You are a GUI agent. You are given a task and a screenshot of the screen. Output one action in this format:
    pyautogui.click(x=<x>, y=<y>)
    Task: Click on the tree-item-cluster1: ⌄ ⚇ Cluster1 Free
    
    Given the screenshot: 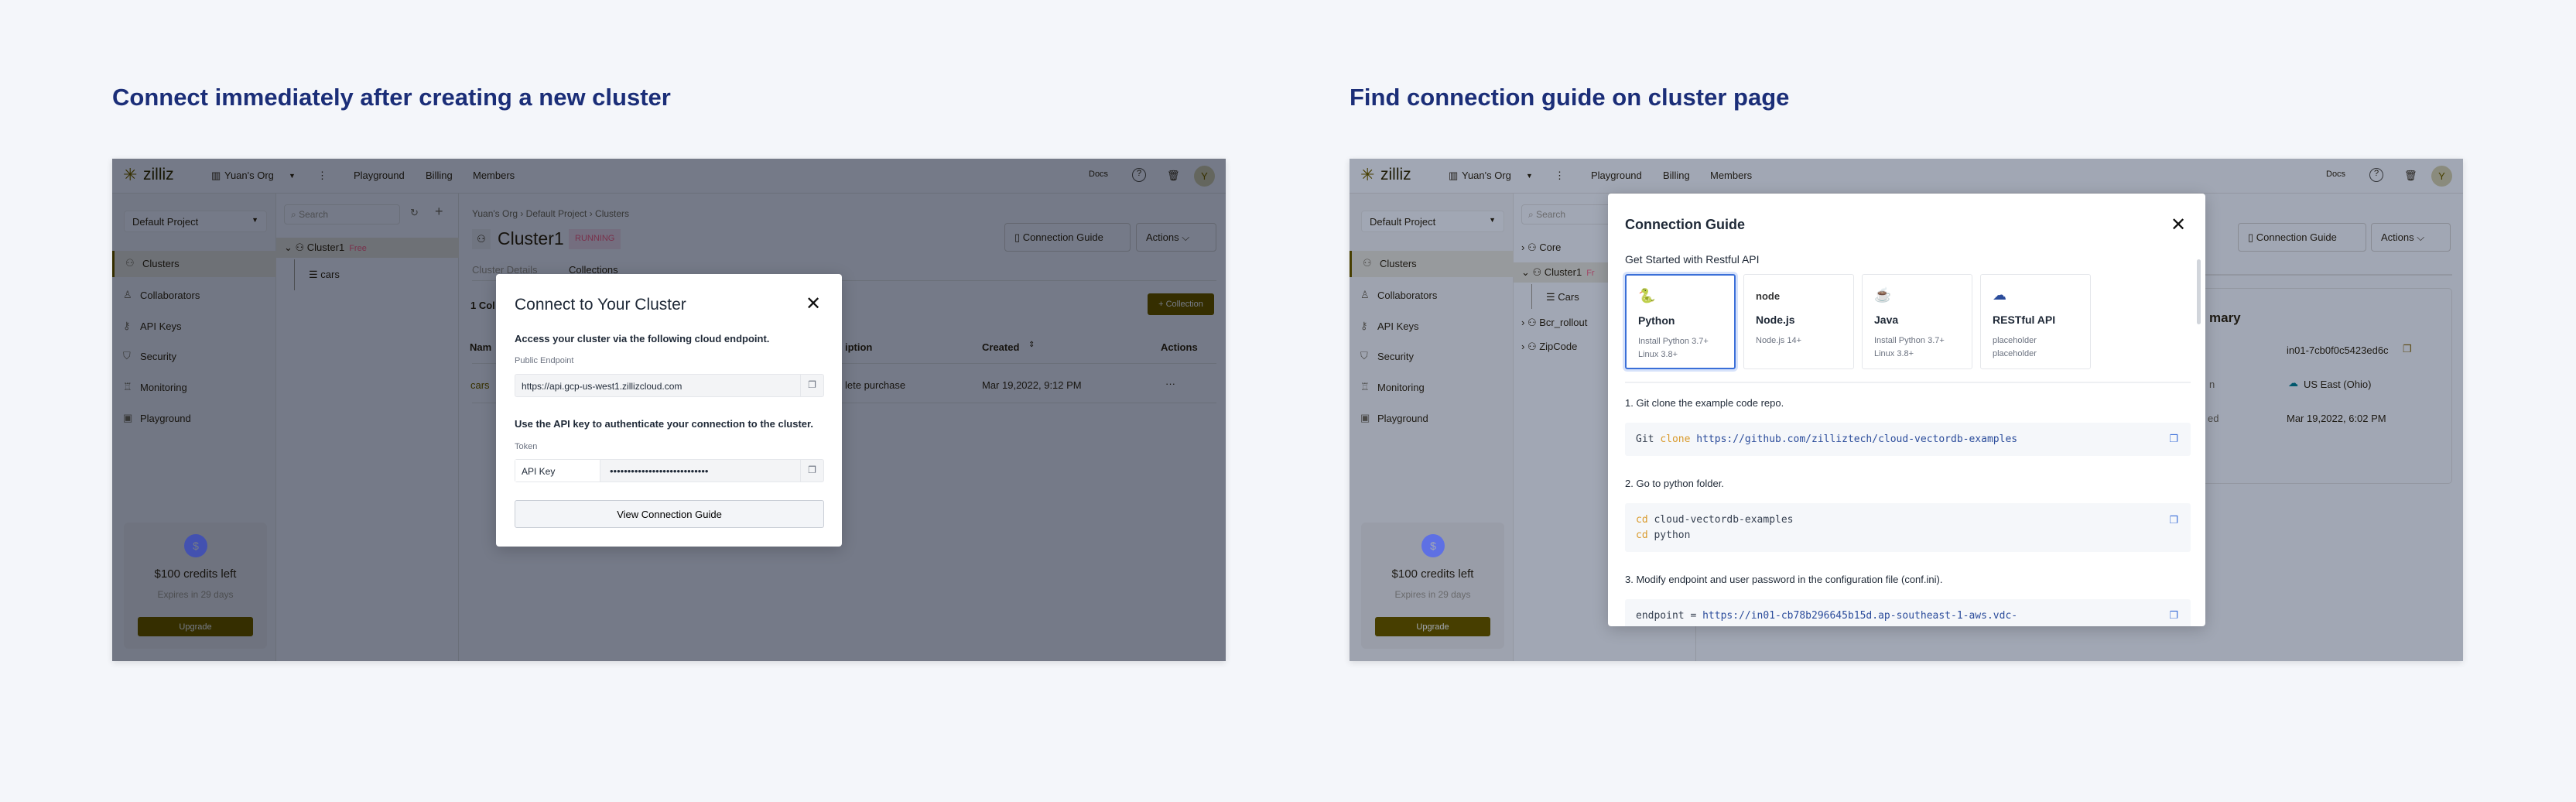 What is the action you would take?
    pyautogui.click(x=368, y=248)
    